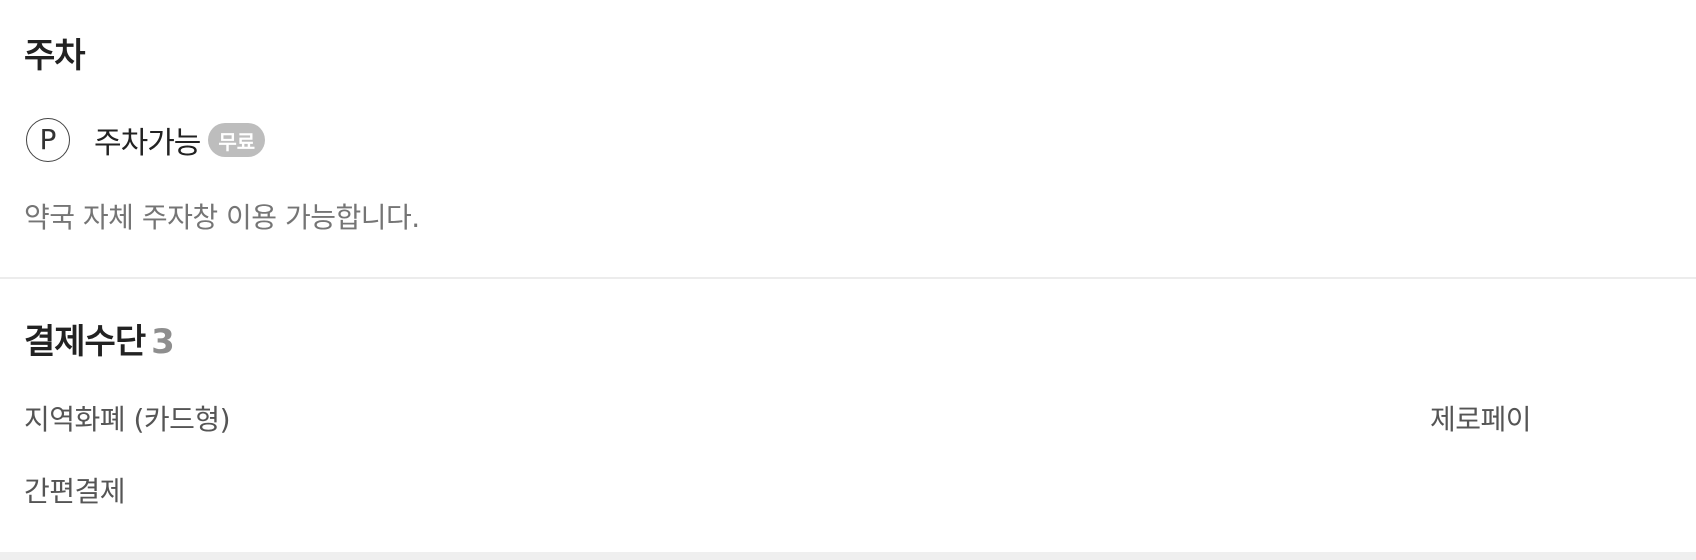  What do you see at coordinates (848, 556) in the screenshot?
I see `bottom-separator` at bounding box center [848, 556].